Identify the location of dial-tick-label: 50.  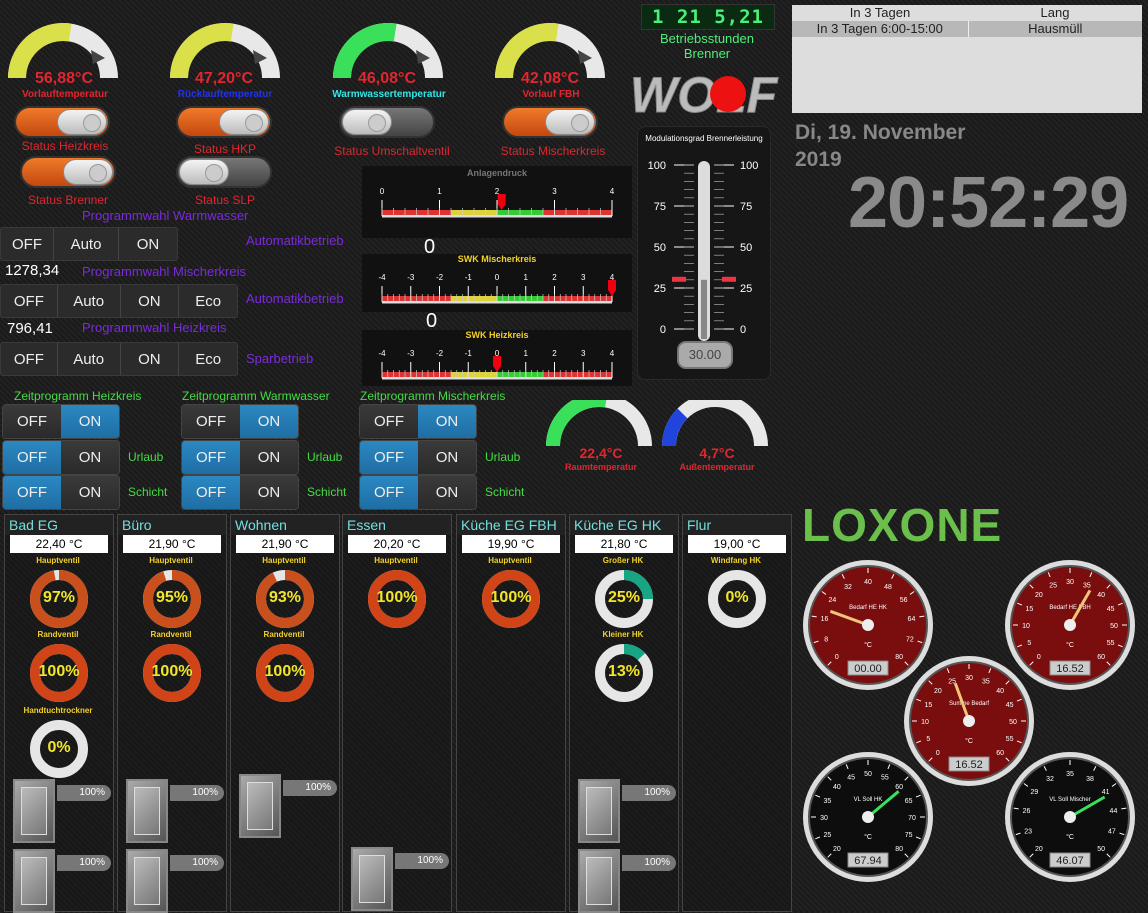
(1101, 849).